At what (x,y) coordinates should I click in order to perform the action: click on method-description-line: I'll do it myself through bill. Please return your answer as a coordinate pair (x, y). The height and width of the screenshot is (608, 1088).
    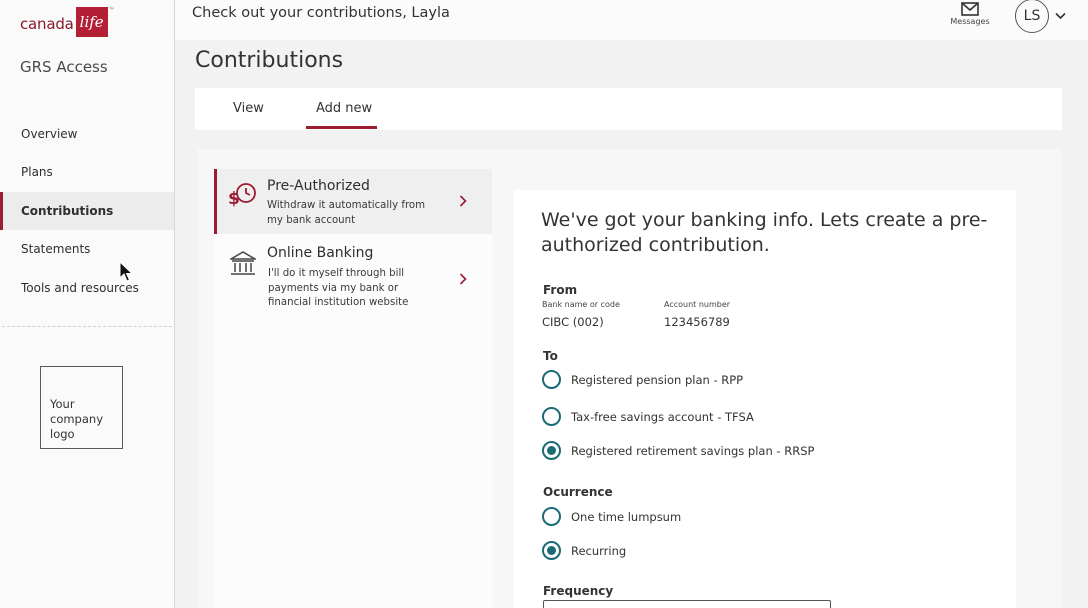
    Looking at the image, I should click on (336, 273).